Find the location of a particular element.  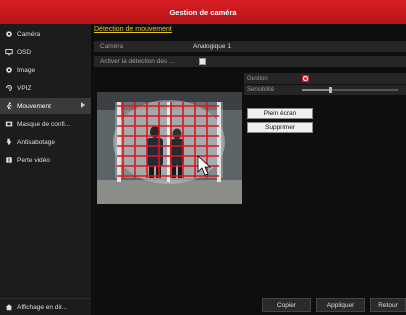

ptz-icon is located at coordinates (9, 88).